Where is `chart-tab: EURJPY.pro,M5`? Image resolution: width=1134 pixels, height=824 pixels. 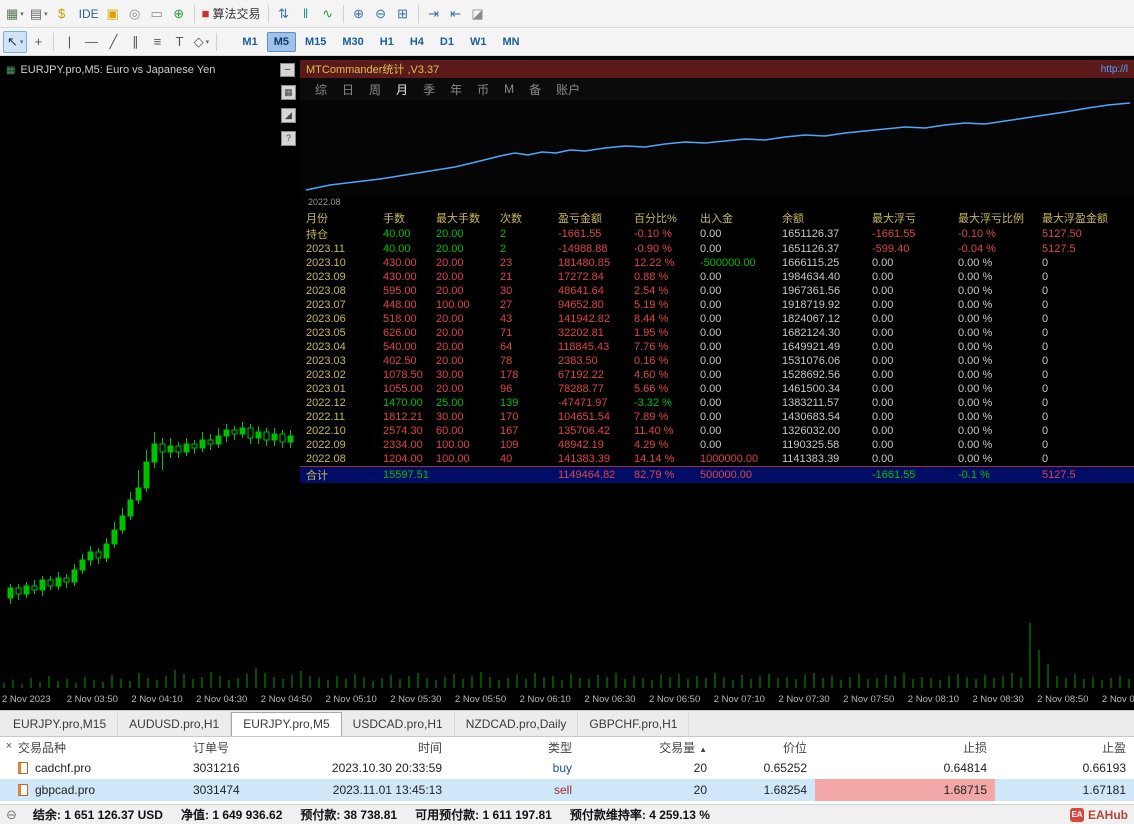 chart-tab: EURJPY.pro,M5 is located at coordinates (286, 724).